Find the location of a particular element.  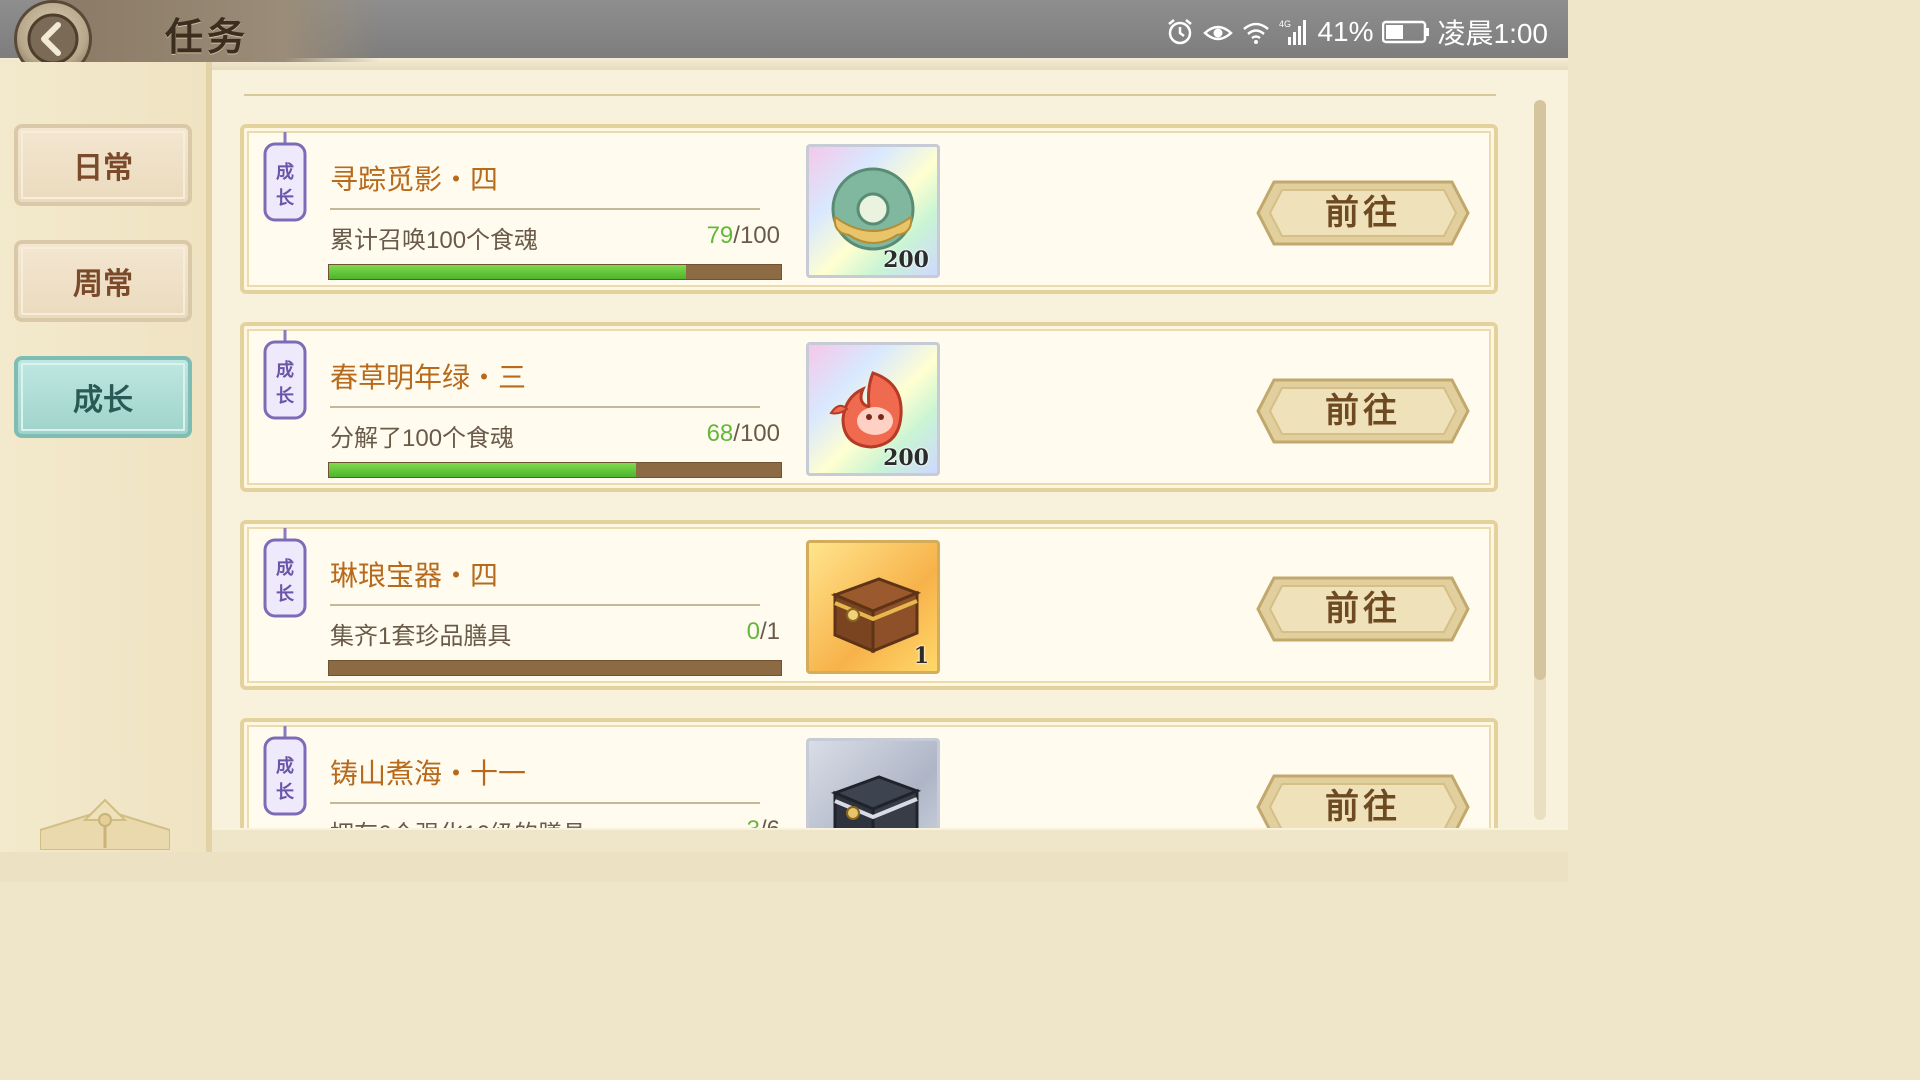

tab-daily-label: 日常 is located at coordinates (103, 168).